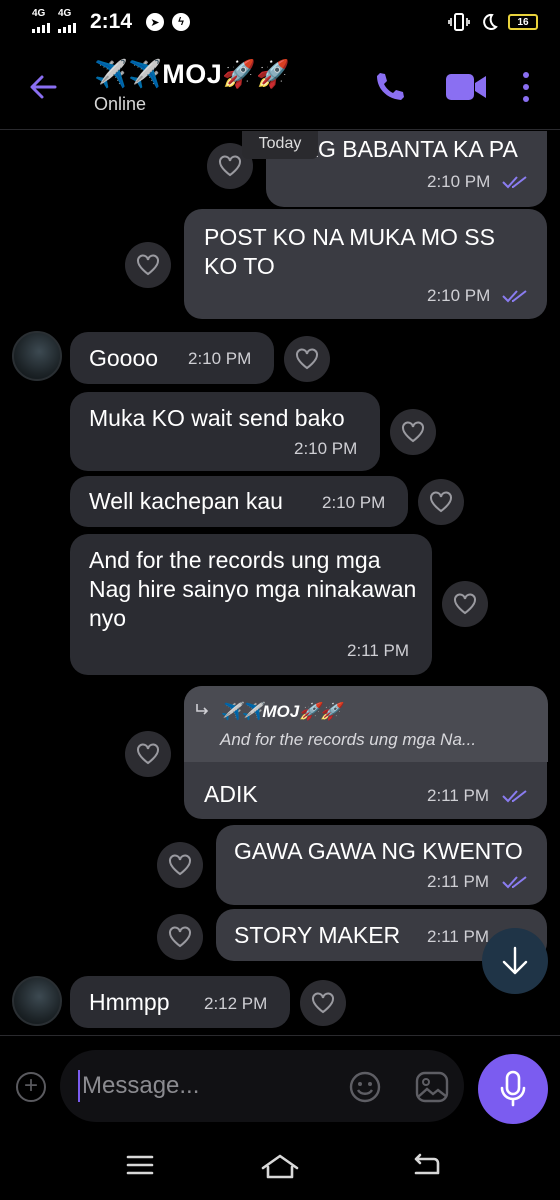  I want to click on vibrate-icon, so click(459, 22).